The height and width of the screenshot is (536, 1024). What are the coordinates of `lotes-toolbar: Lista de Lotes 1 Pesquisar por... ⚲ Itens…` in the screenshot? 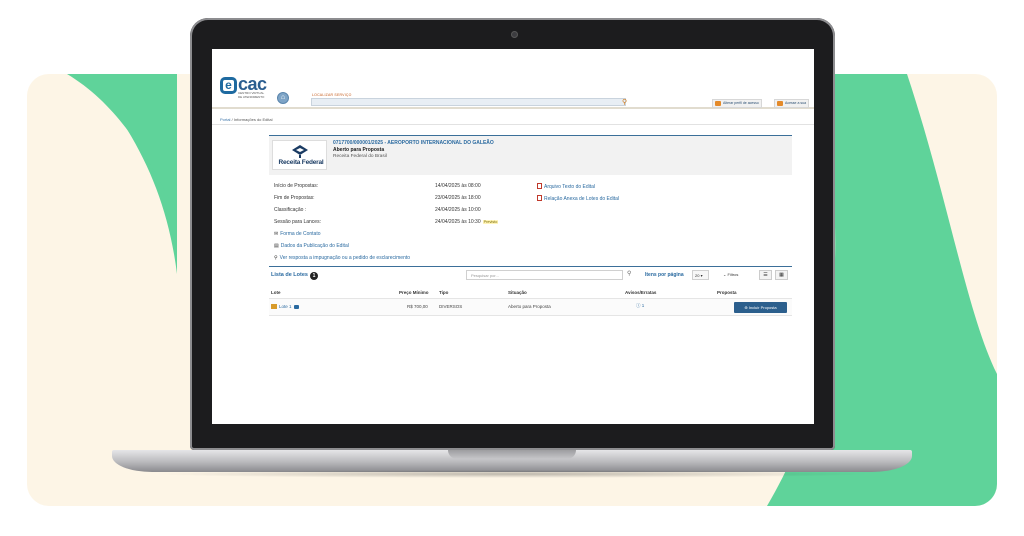 It's located at (530, 274).